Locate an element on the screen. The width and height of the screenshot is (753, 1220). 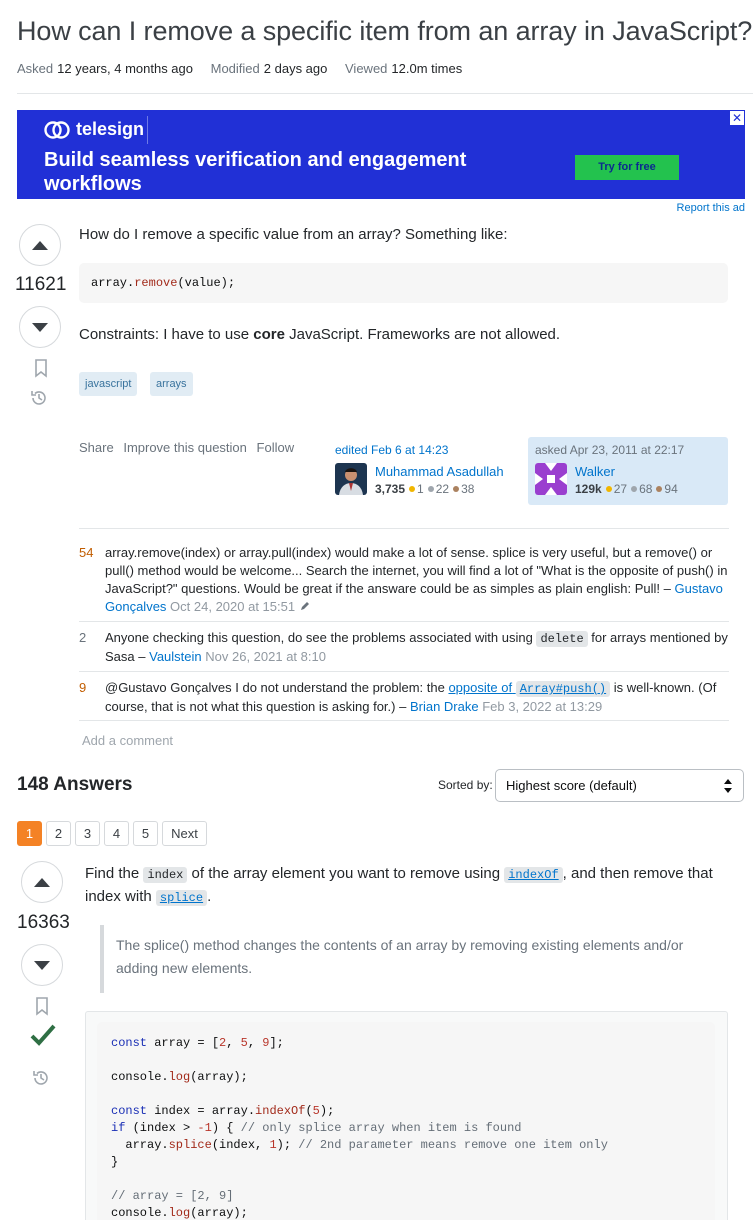
comment-user: Vaulstein is located at coordinates (175, 656).